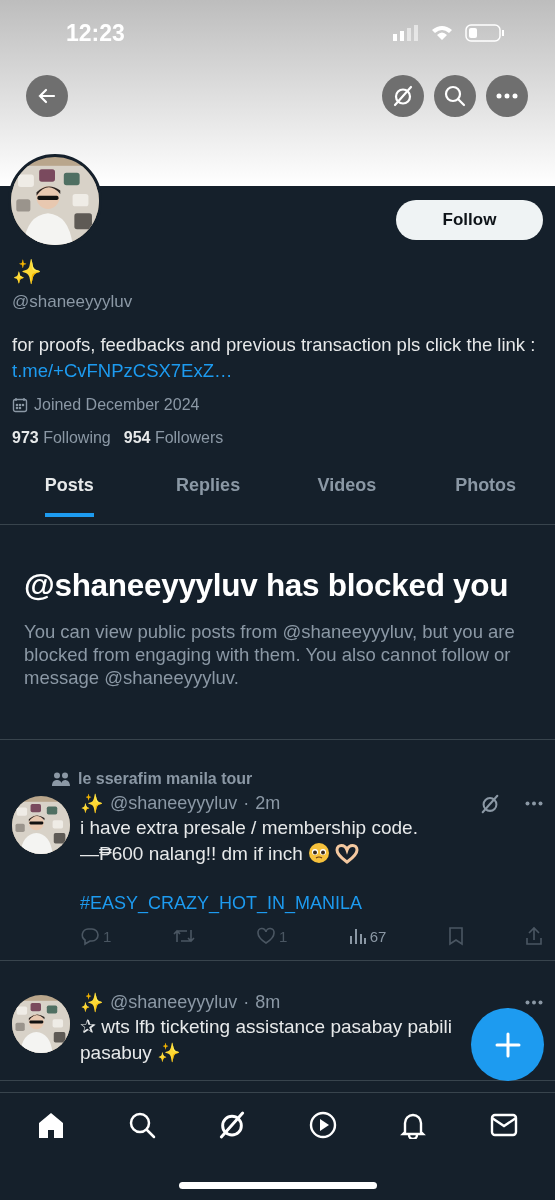 This screenshot has width=555, height=1200. I want to click on back-arrow-icon, so click(47, 96).